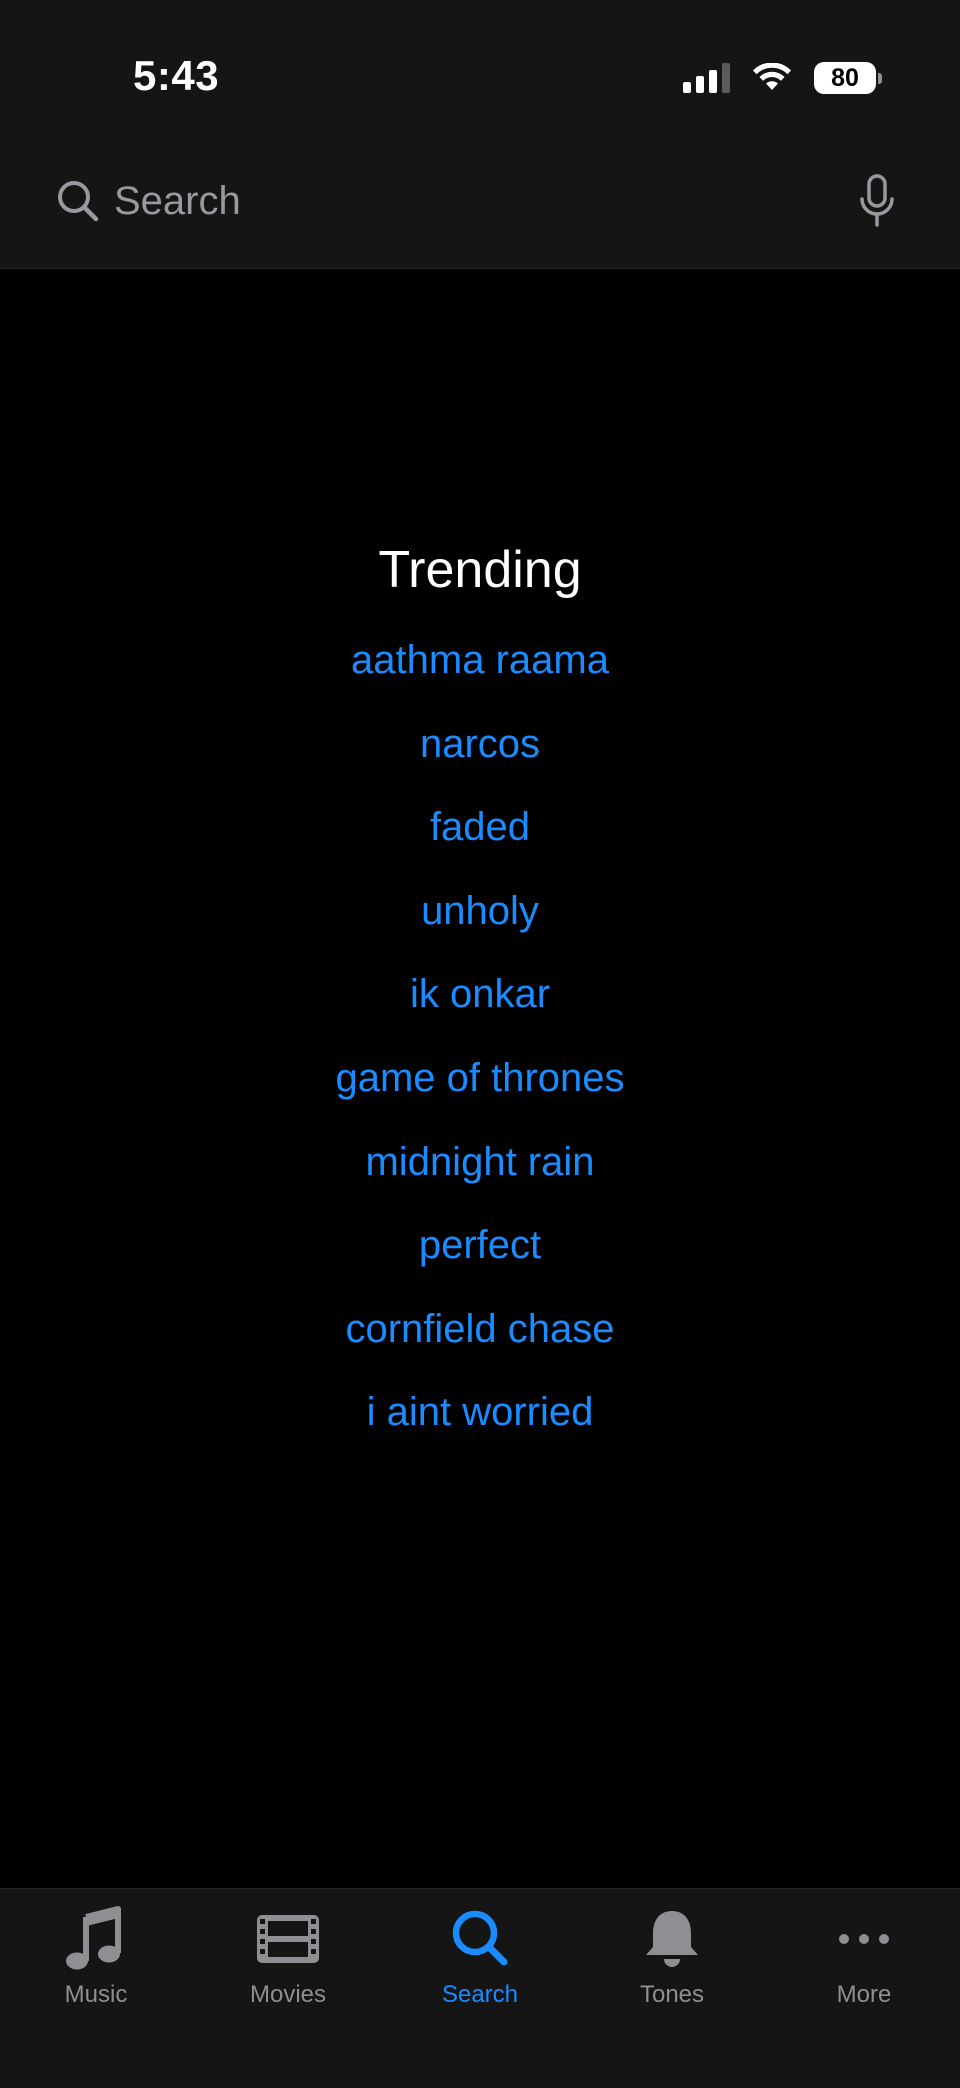 Image resolution: width=960 pixels, height=2088 pixels. What do you see at coordinates (480, 1330) in the screenshot?
I see `trending-item: cornfield chase` at bounding box center [480, 1330].